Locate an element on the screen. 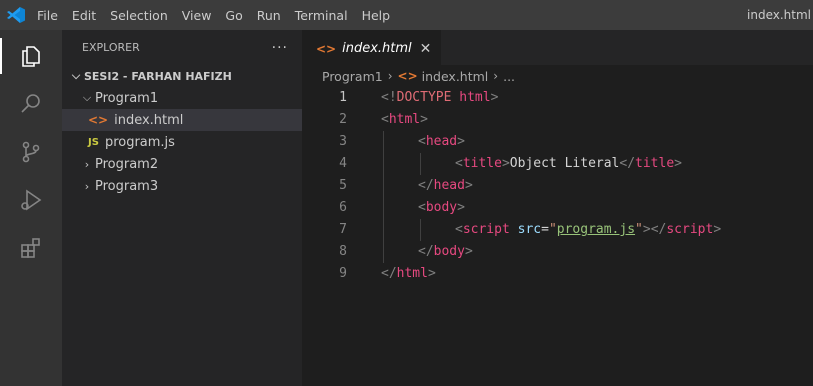  code-text: <title>Object Literal</title> is located at coordinates (568, 164).